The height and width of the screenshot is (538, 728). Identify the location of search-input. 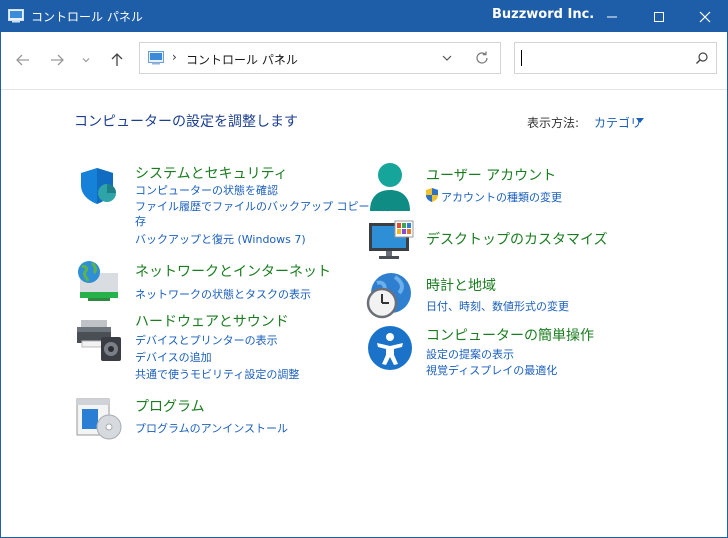
(606, 59).